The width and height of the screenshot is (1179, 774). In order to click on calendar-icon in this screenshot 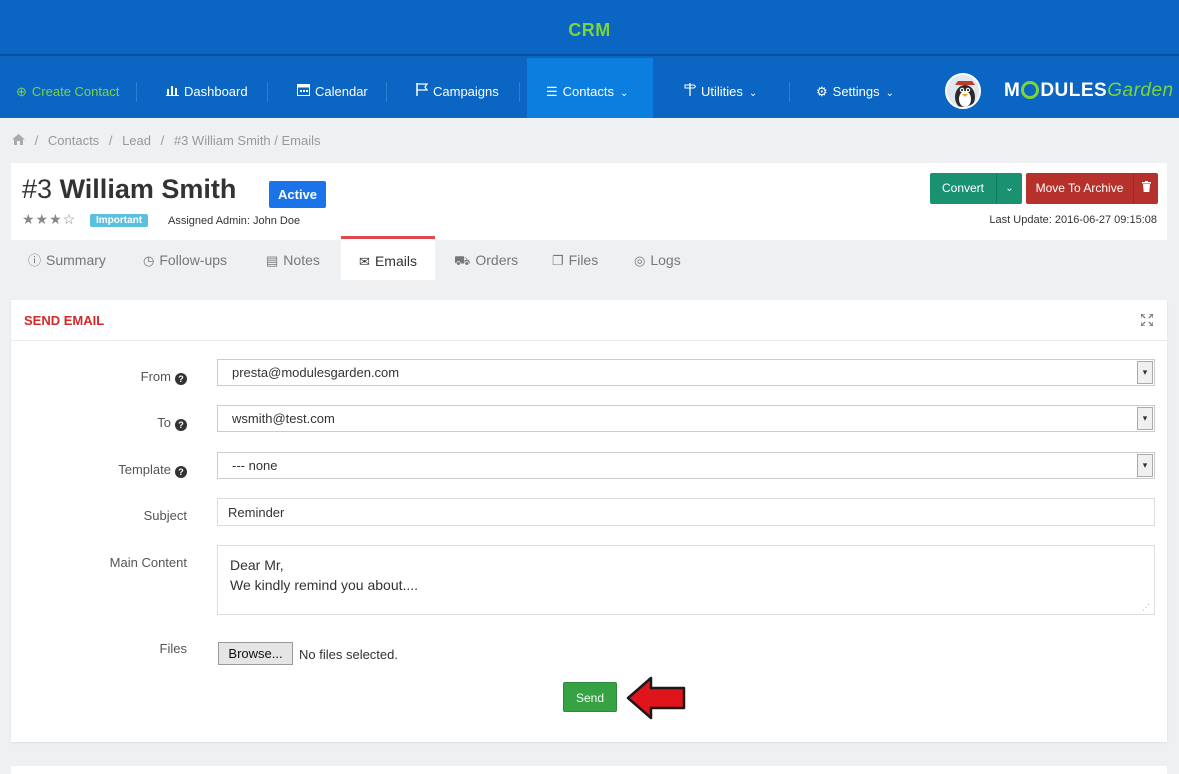, I will do `click(303, 92)`.